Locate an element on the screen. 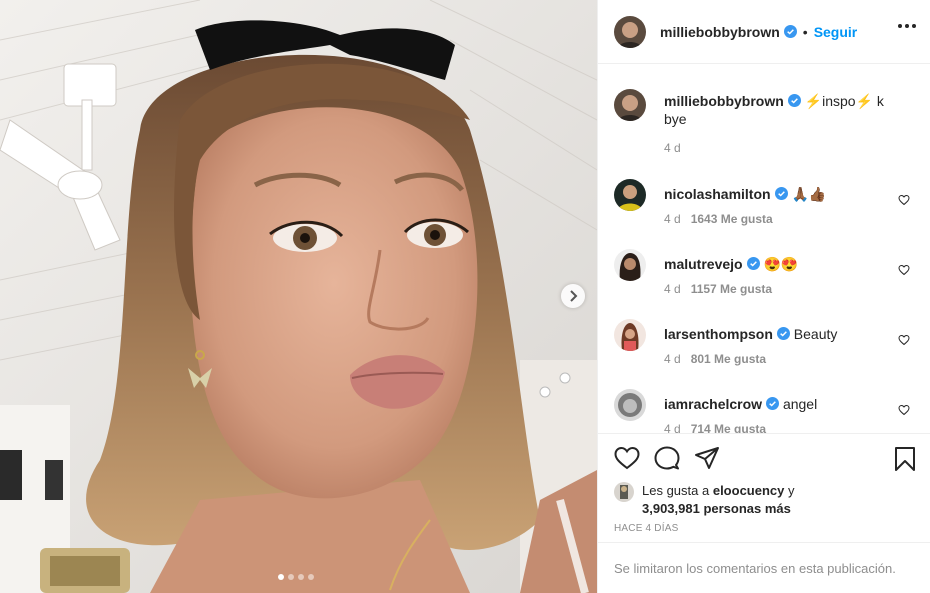 The image size is (930, 593). comment-likes: 801 Me gusta is located at coordinates (728, 359).